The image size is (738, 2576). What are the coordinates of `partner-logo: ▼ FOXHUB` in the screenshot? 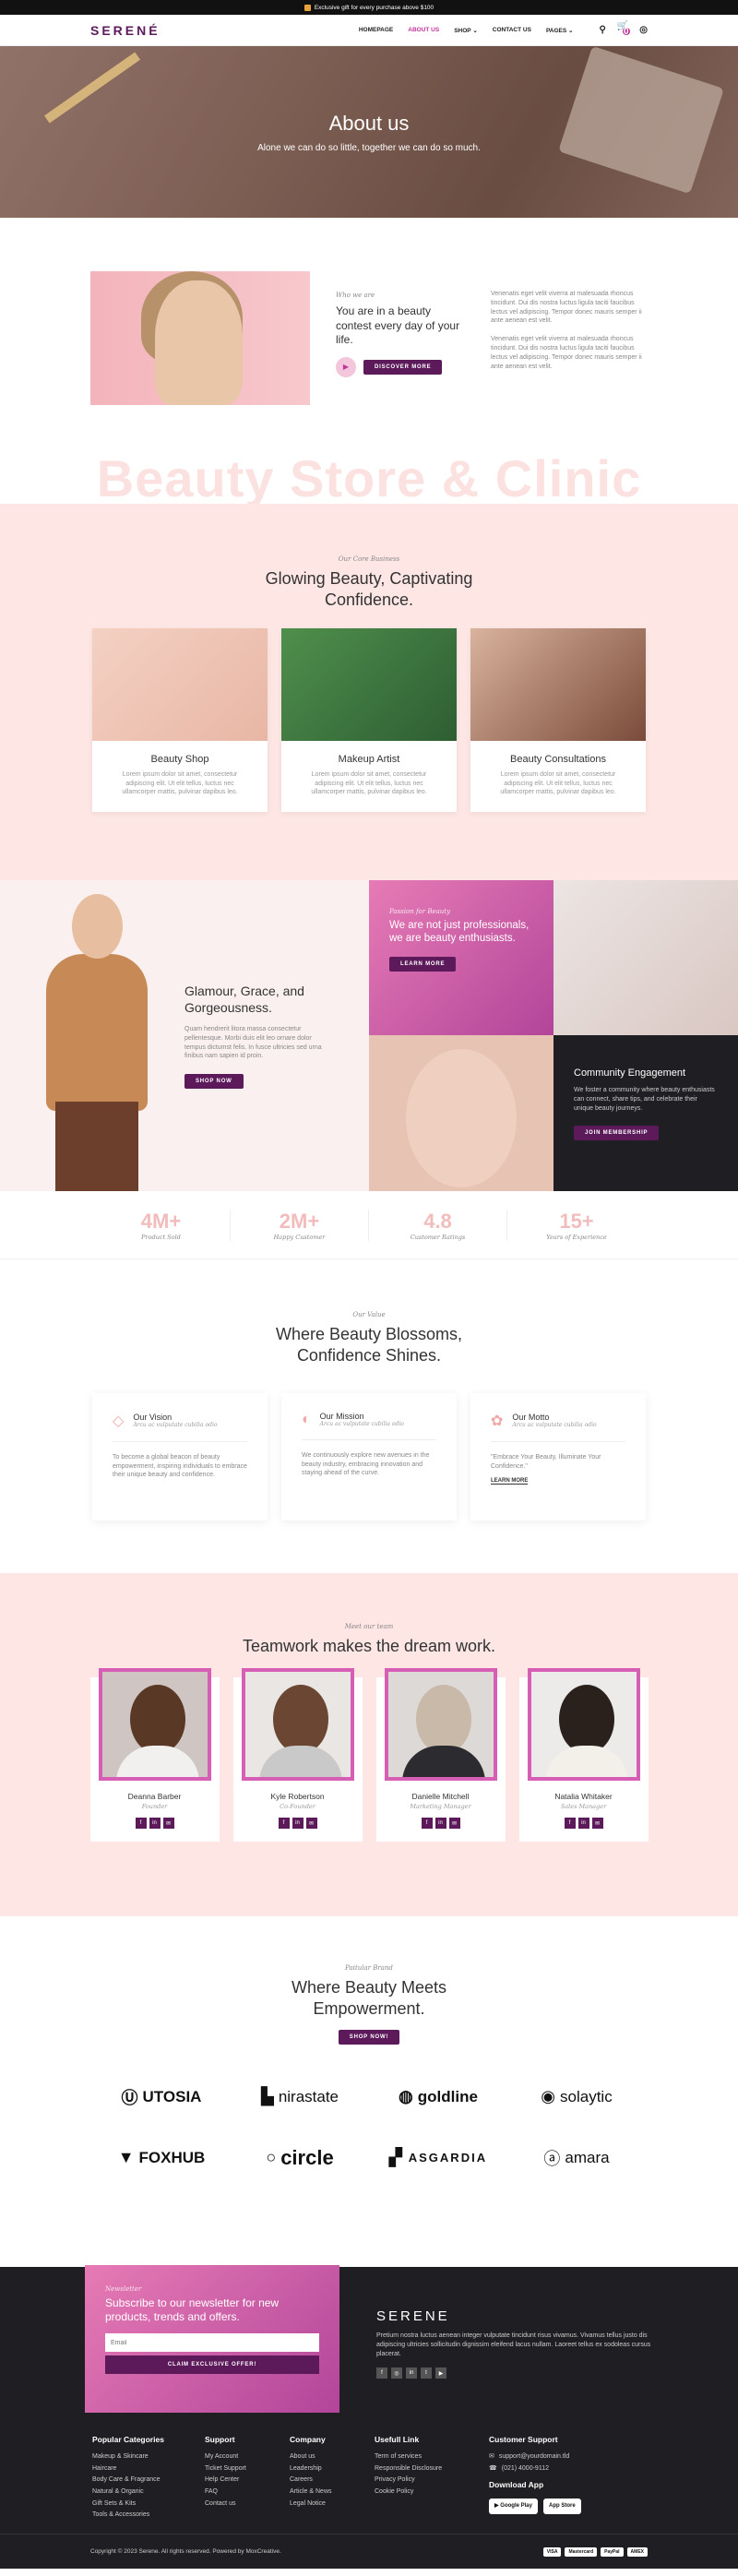 It's located at (161, 2158).